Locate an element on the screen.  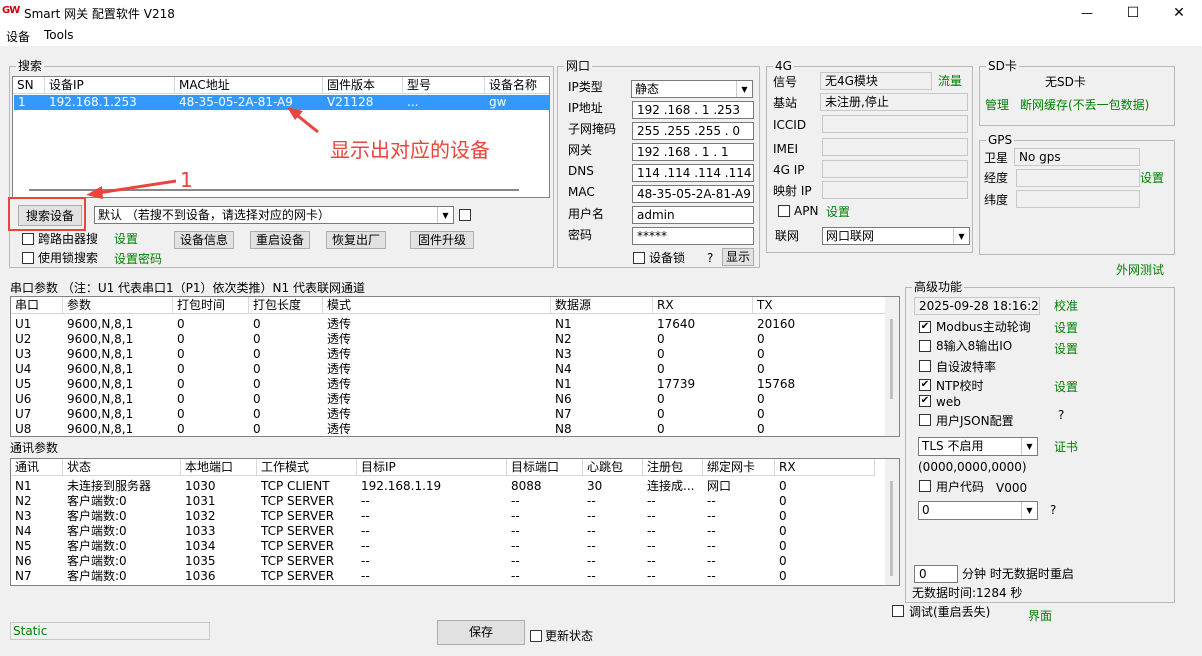
set-password-link: 设置密码 is located at coordinates (138, 259).